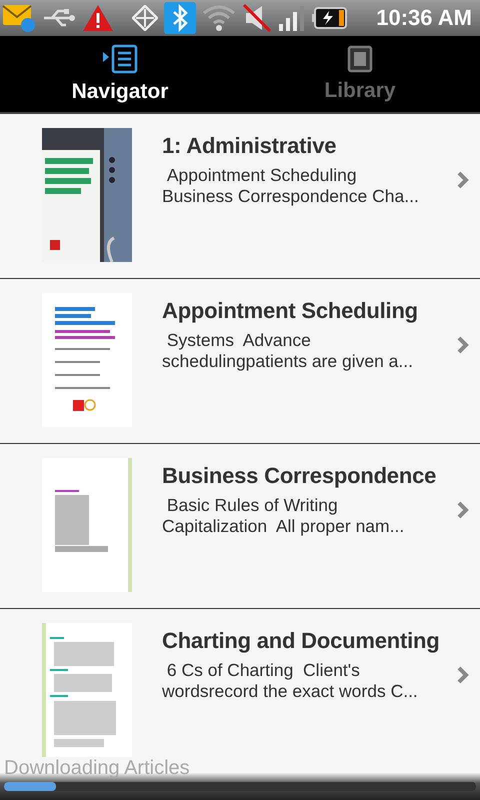 The image size is (480, 800). Describe the element at coordinates (330, 18) in the screenshot. I see `battery-icon` at that location.